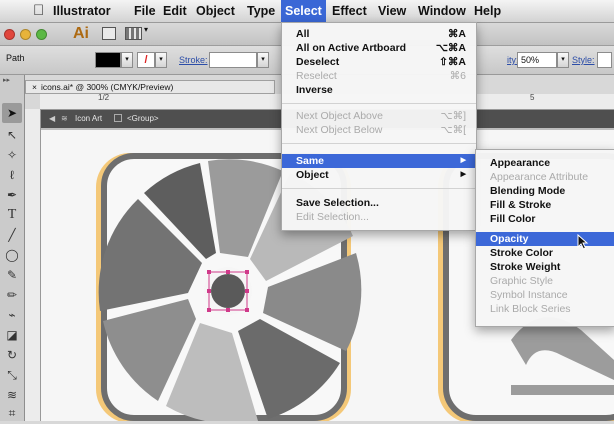 This screenshot has width=614, height=424. I want to click on menu-item-reselect: Reselect ⌘6, so click(381, 76).